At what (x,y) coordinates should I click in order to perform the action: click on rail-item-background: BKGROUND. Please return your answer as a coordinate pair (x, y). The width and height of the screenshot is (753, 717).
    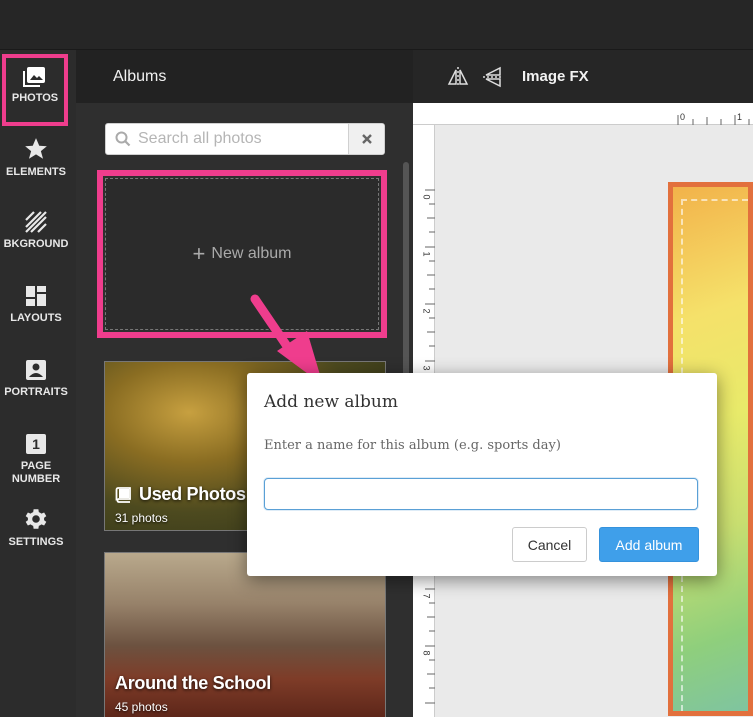
    Looking at the image, I should click on (36, 230).